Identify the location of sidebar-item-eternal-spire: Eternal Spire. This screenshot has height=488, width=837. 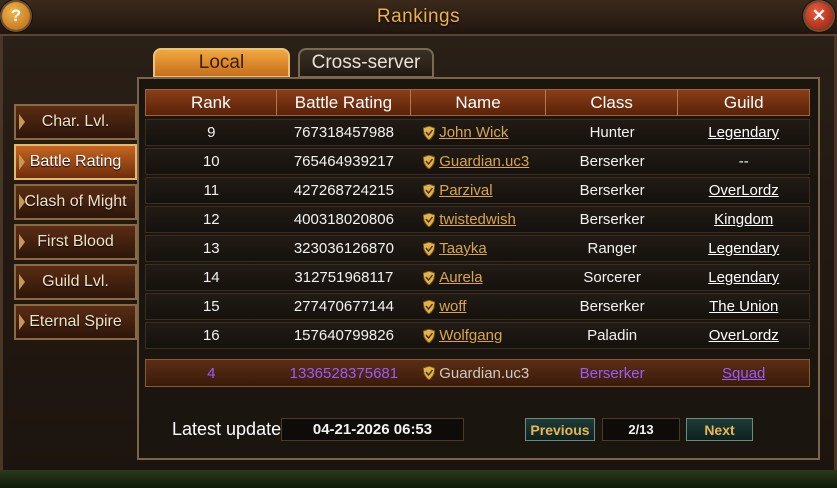
(75, 322).